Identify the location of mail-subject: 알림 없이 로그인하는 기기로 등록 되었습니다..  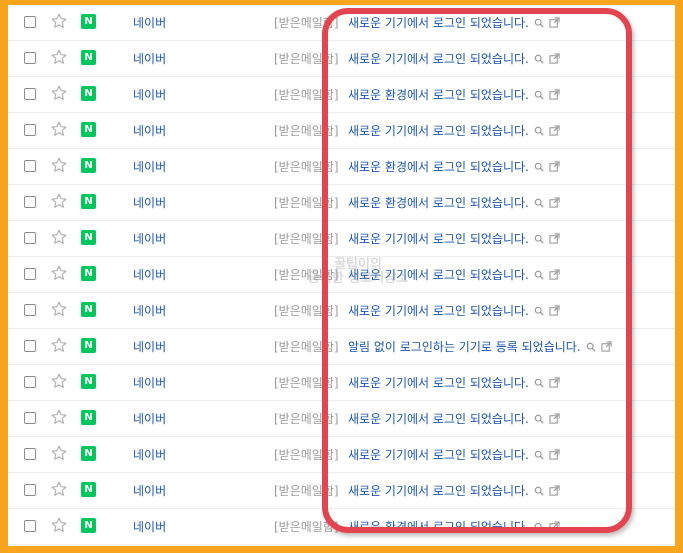
(480, 346).